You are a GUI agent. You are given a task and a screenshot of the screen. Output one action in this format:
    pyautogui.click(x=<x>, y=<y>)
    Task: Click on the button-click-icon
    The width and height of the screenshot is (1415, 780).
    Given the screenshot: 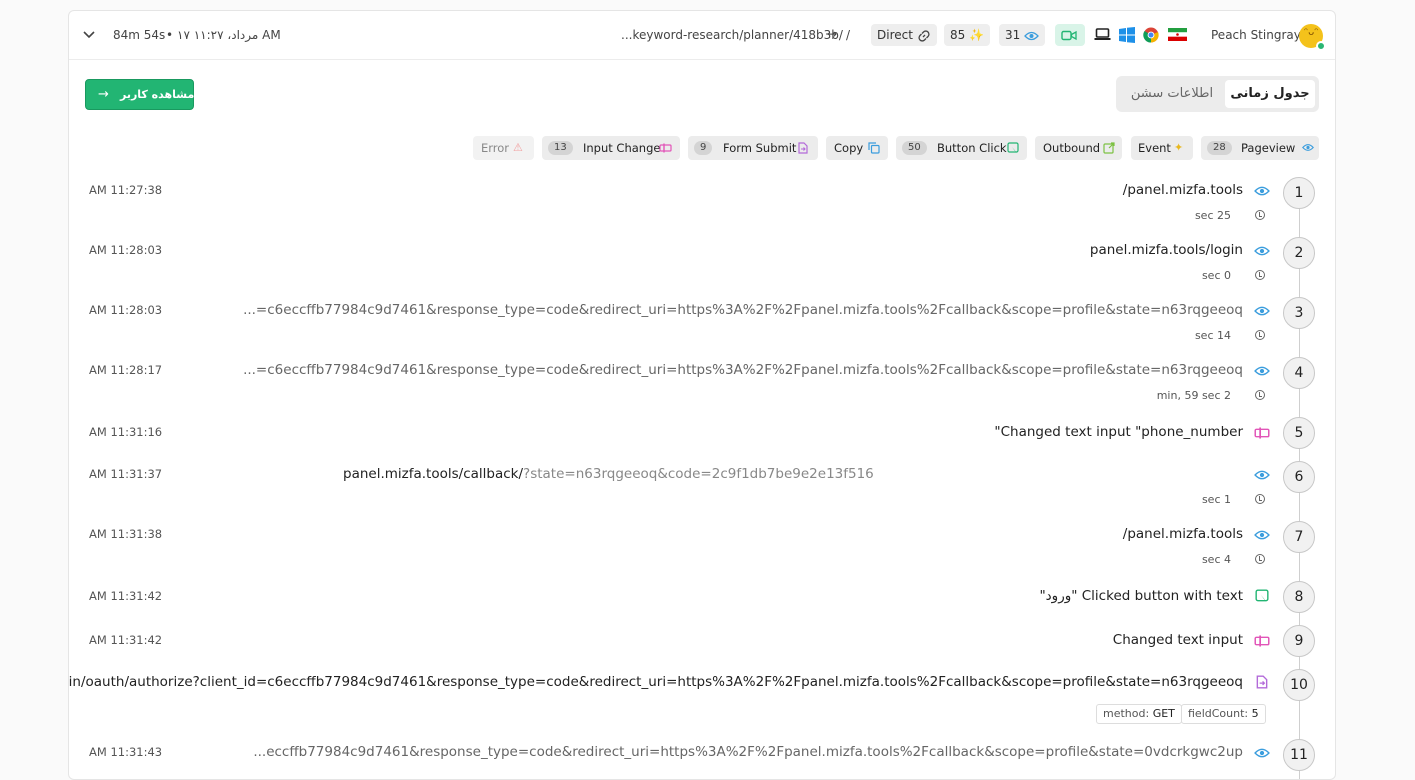 What is the action you would take?
    pyautogui.click(x=1262, y=595)
    